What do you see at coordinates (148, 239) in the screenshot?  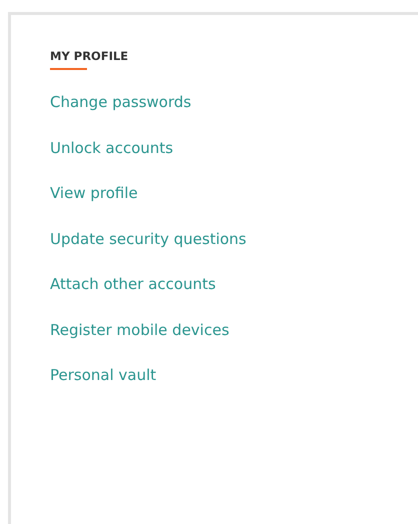 I see `profile-link: Update security questions` at bounding box center [148, 239].